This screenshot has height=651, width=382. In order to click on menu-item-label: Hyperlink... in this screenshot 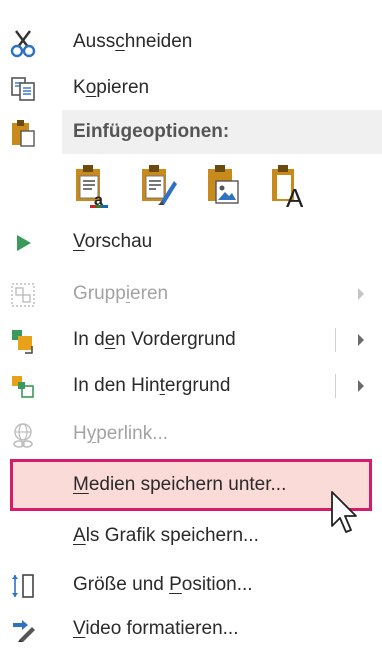, I will do `click(121, 433)`.